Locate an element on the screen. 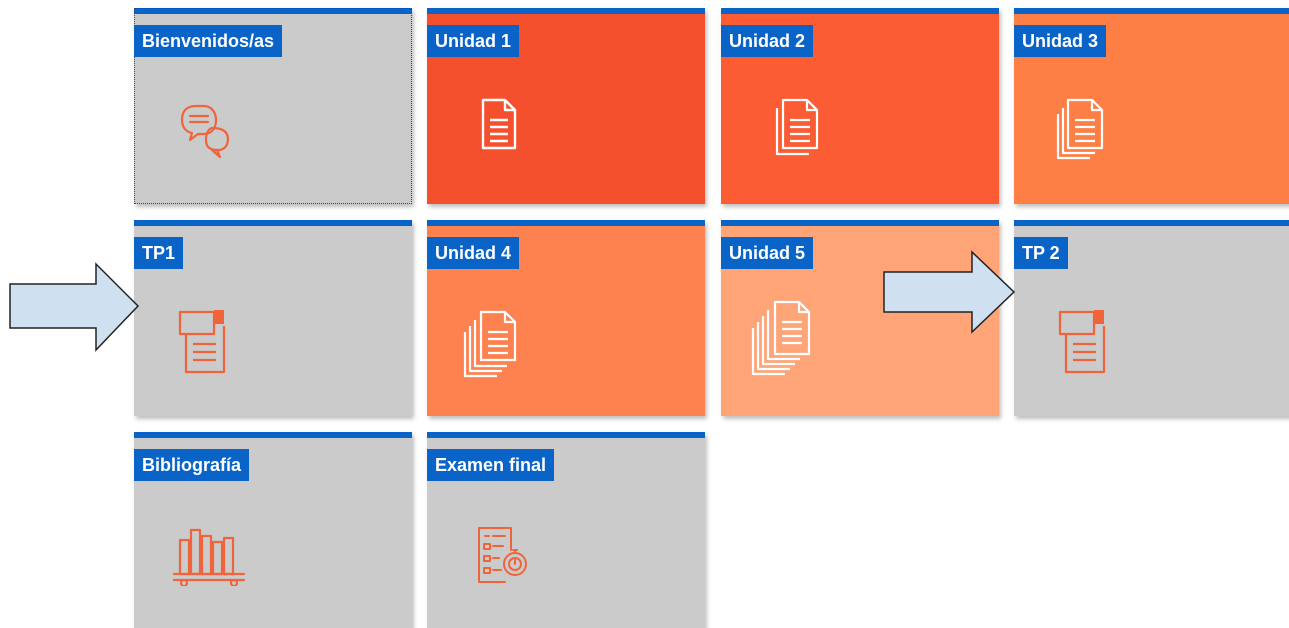  tile-title: Unidad 5 is located at coordinates (767, 253).